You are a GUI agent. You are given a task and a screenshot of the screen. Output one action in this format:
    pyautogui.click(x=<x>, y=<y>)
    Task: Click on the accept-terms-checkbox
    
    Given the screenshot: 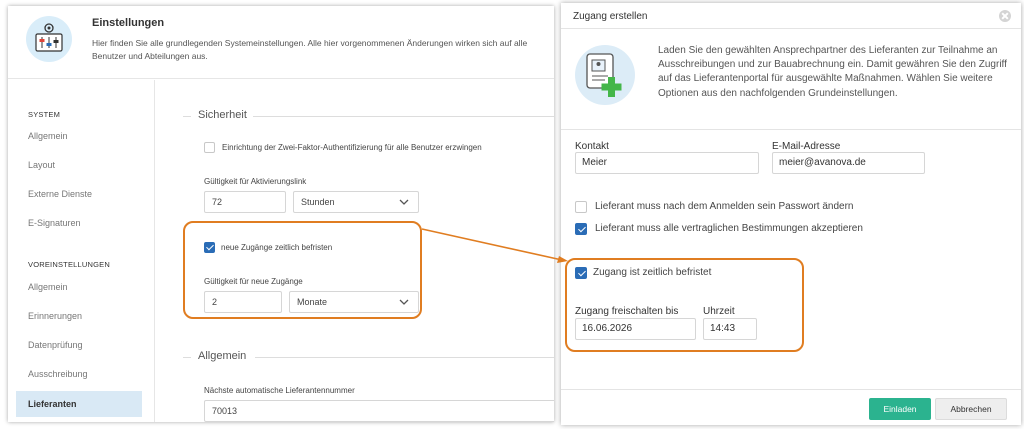 What is the action you would take?
    pyautogui.click(x=581, y=229)
    